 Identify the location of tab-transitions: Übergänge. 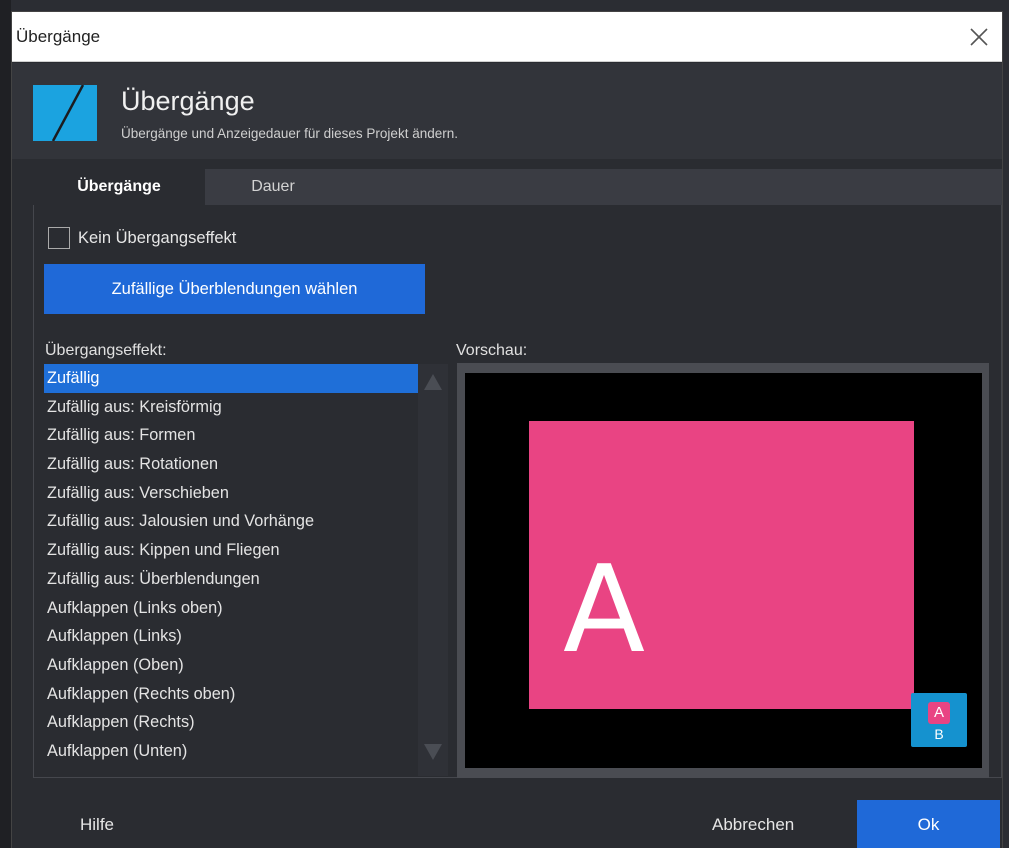
(119, 187).